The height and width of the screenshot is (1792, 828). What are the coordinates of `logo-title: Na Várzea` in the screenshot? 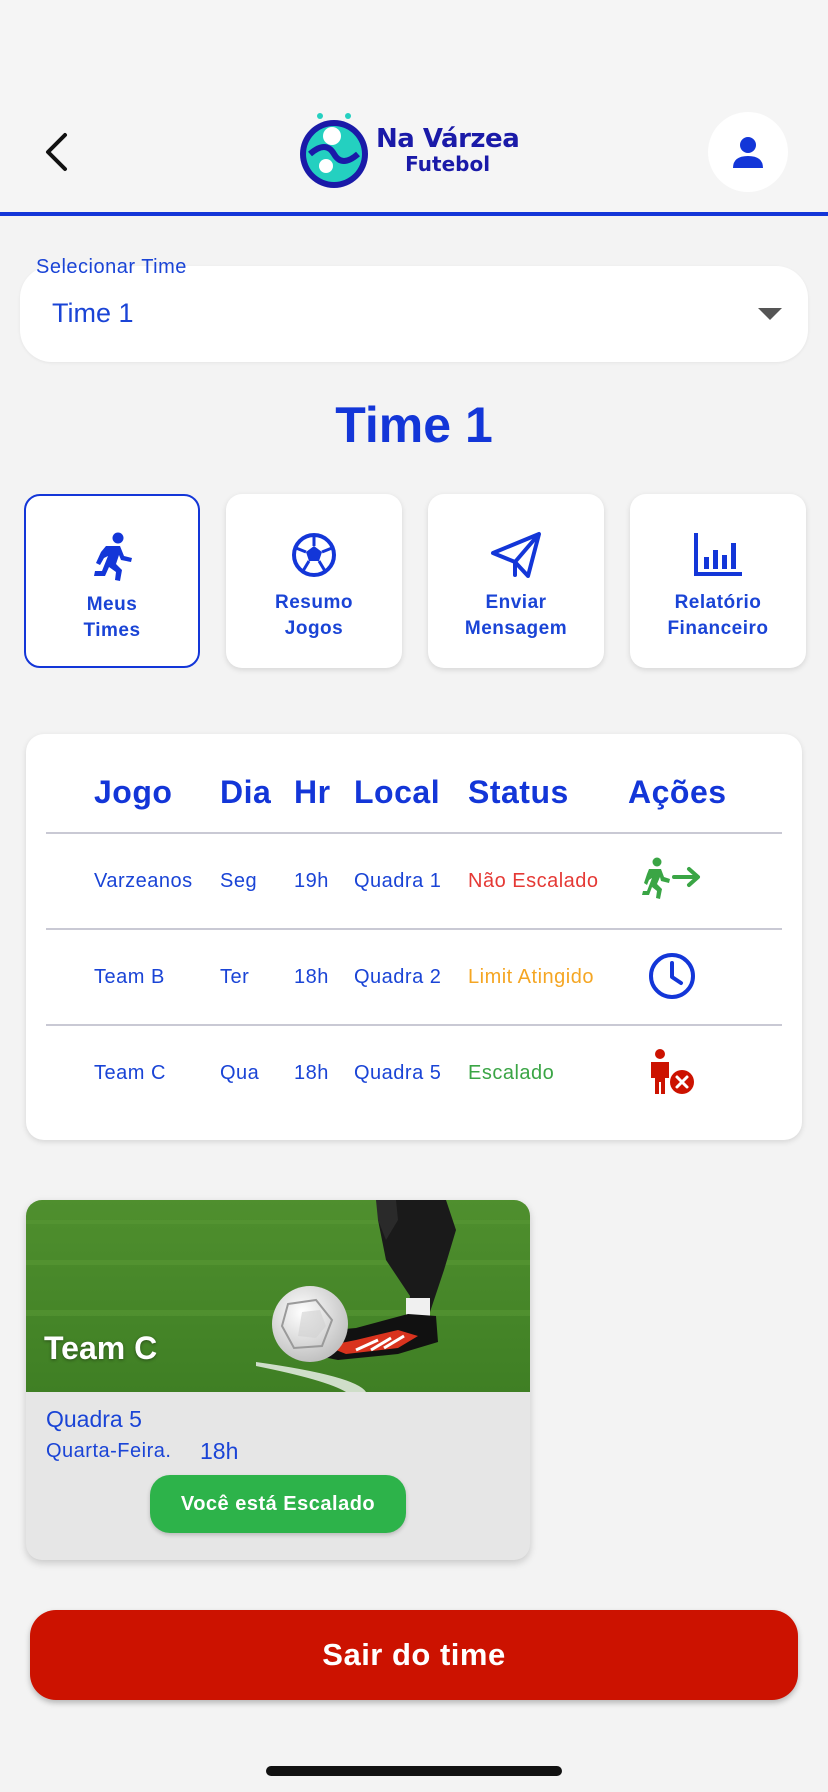 It's located at (448, 139).